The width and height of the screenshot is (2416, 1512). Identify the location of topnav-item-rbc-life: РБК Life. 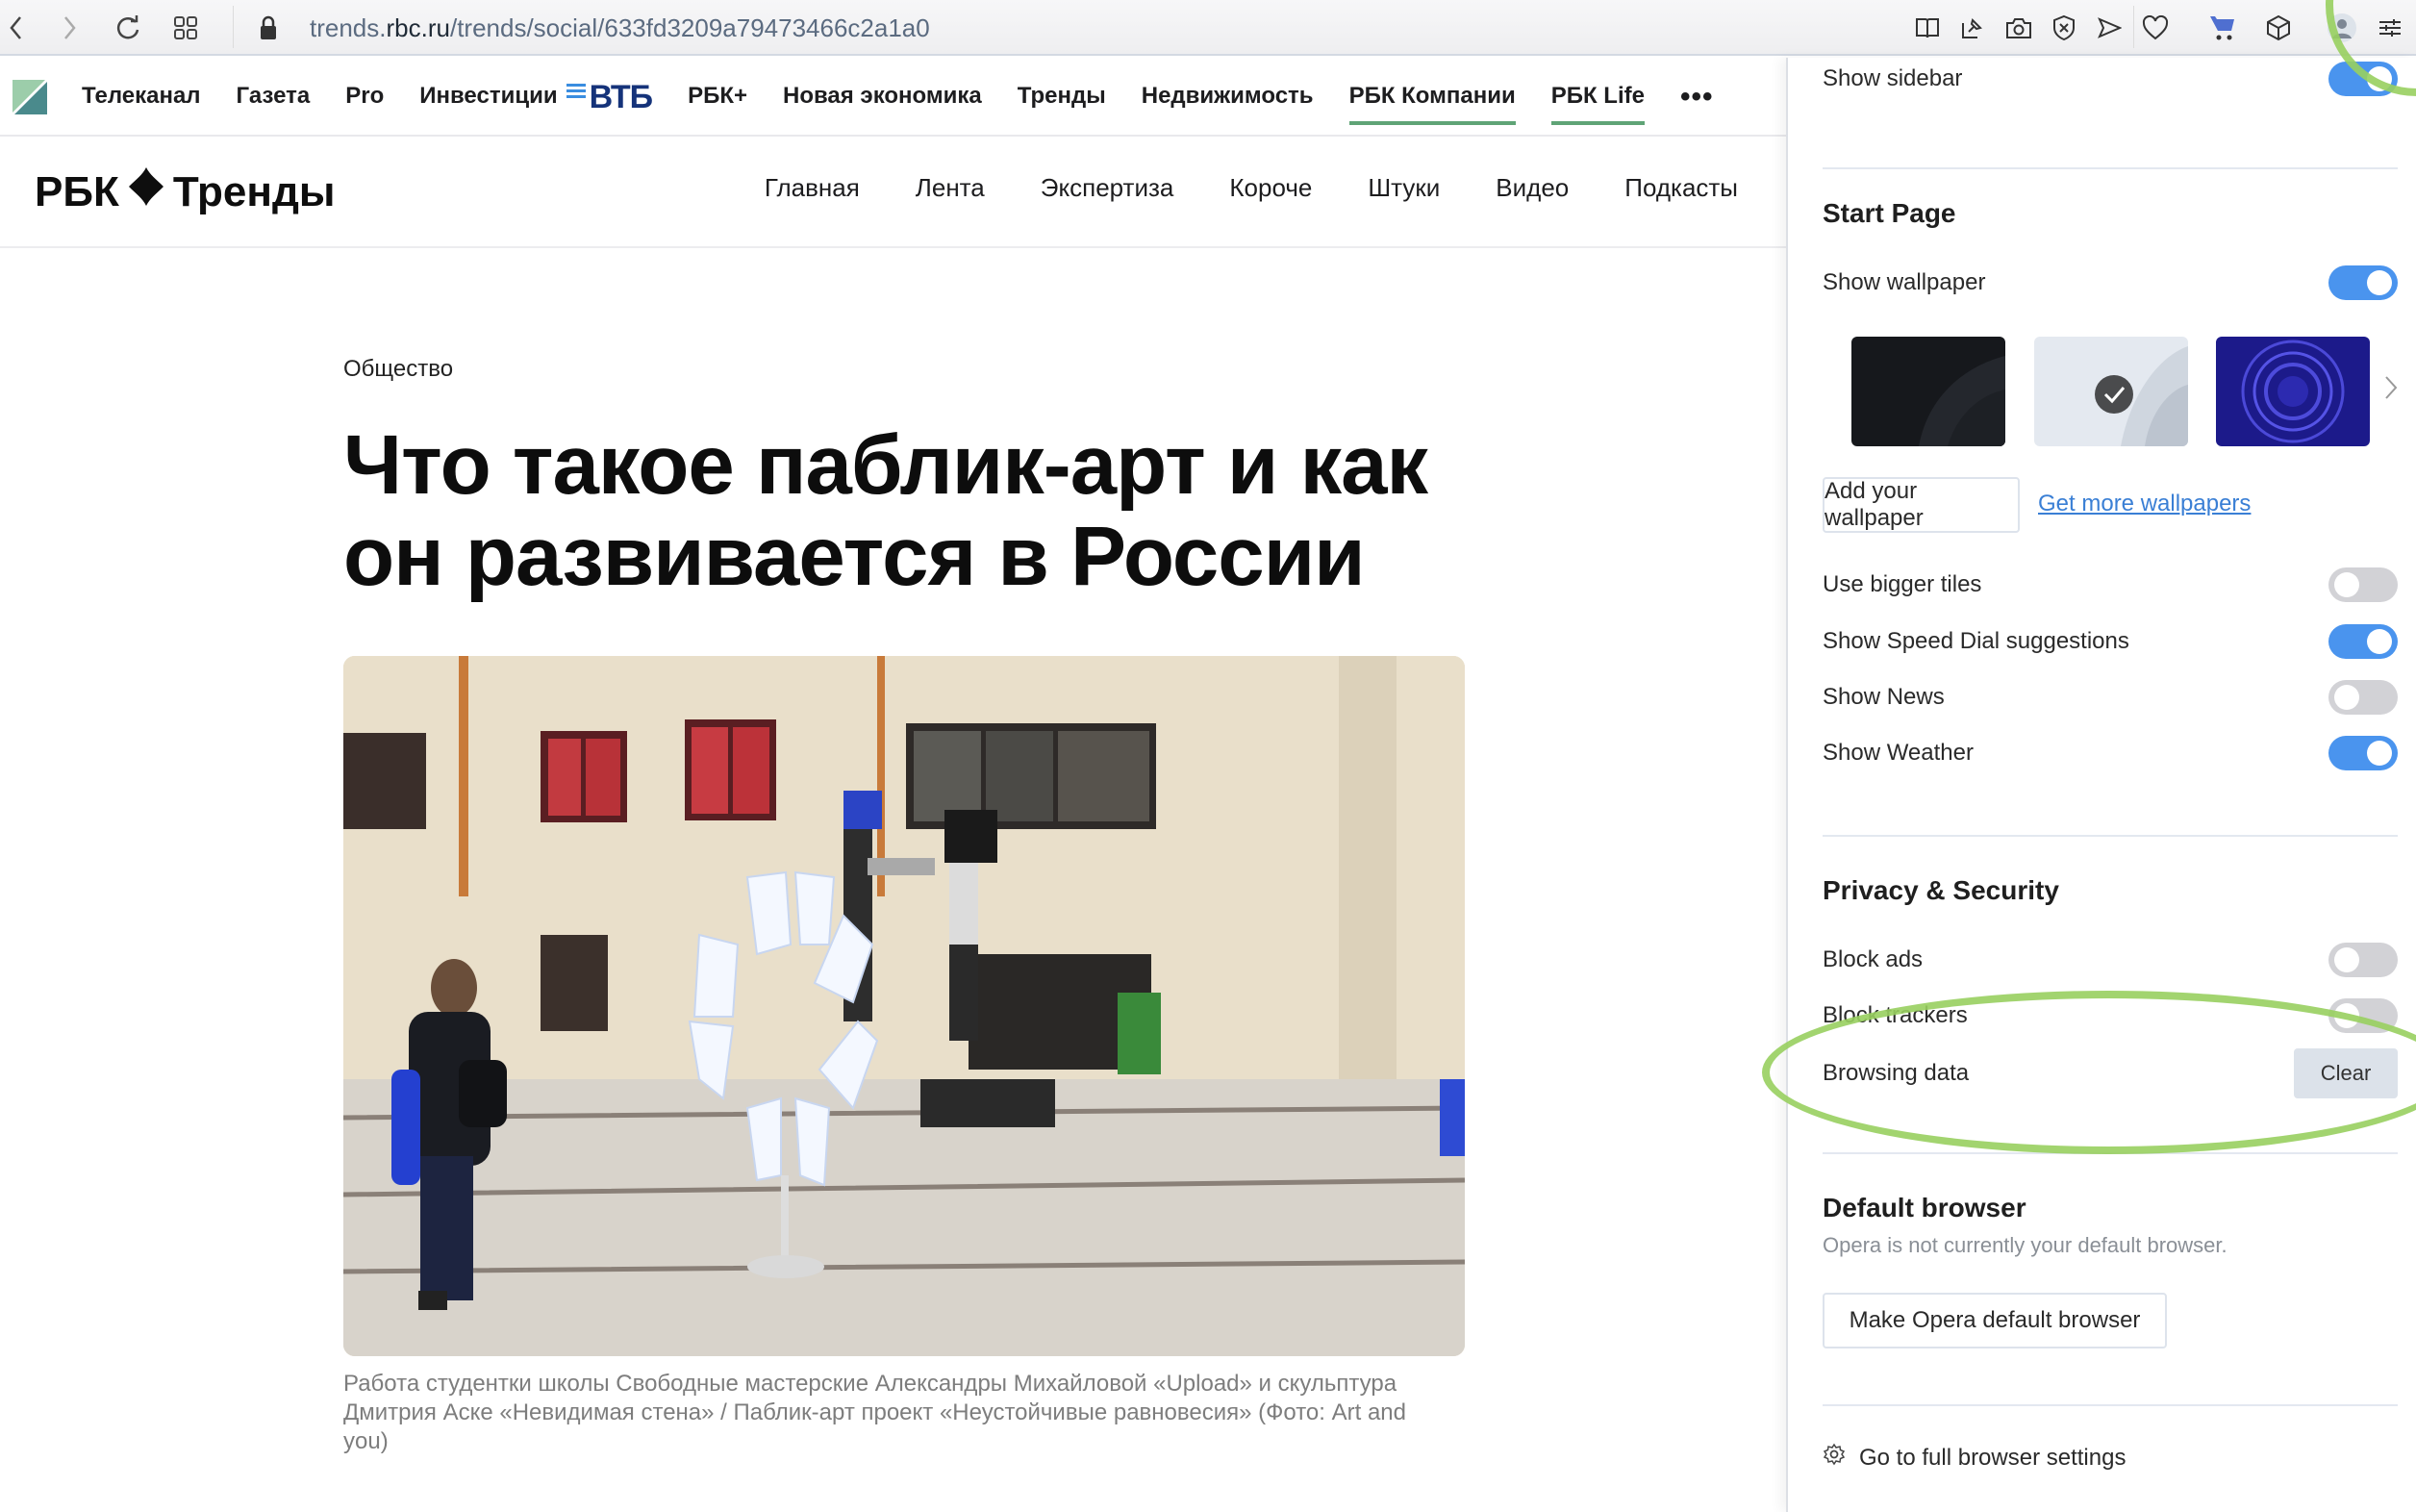
(1598, 104).